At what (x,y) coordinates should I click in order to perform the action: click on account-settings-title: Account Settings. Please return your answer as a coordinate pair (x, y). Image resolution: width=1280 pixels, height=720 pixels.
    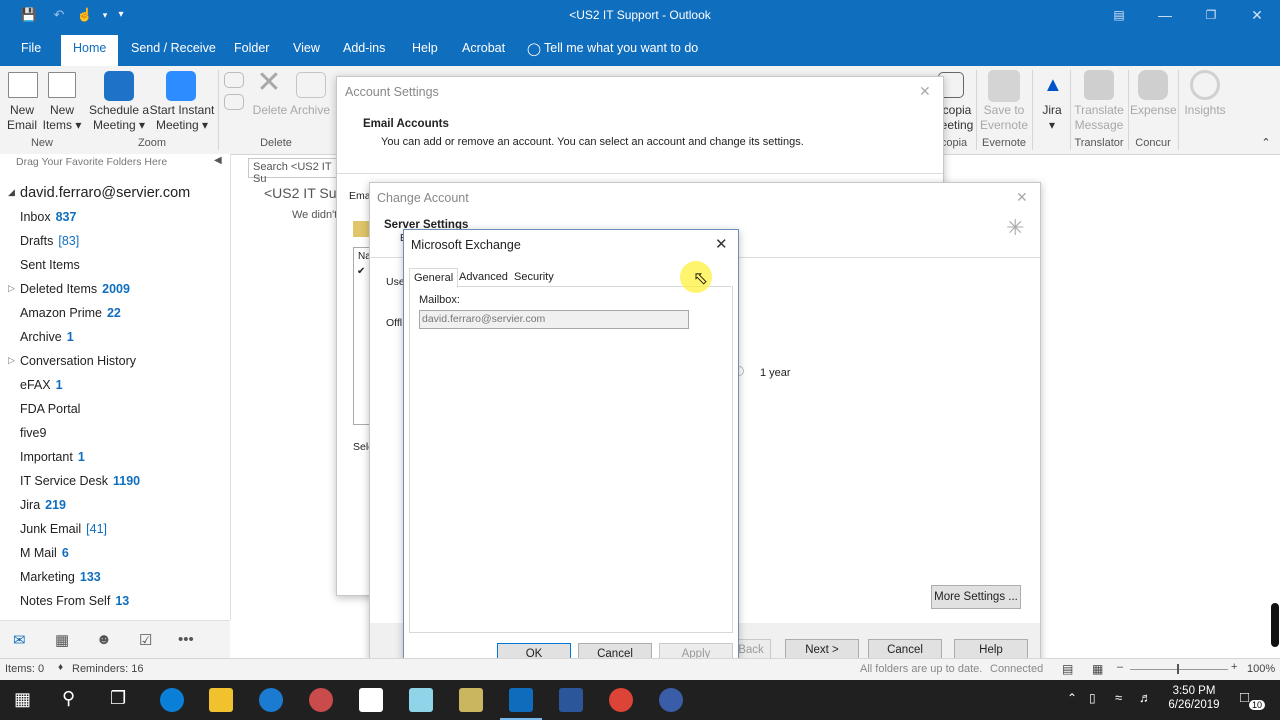
    Looking at the image, I should click on (392, 92).